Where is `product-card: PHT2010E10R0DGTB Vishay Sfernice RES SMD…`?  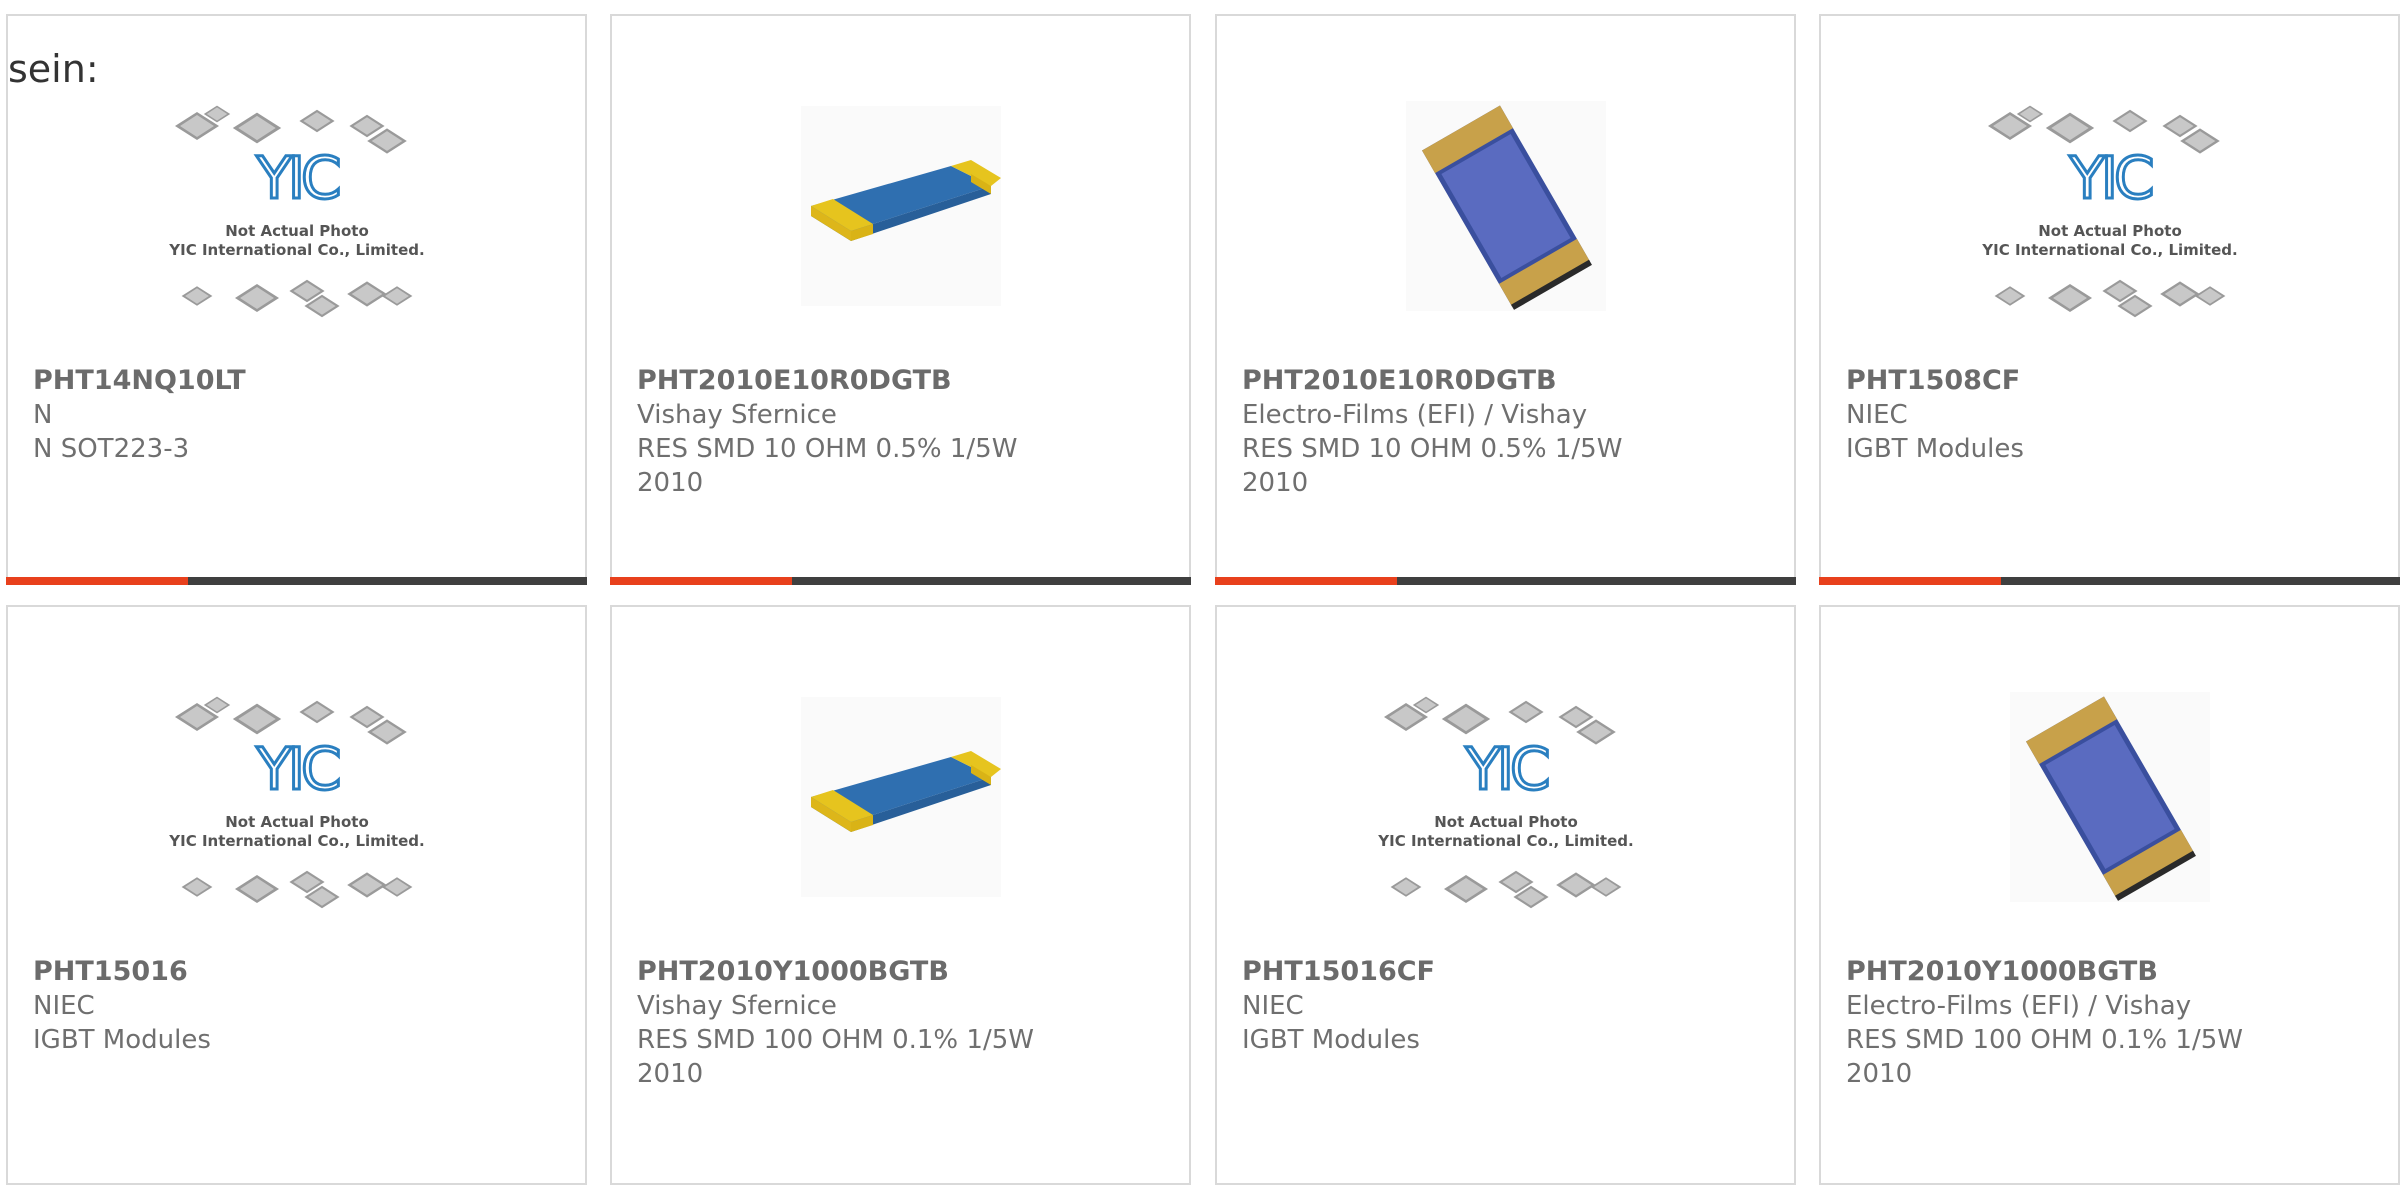
product-card: PHT2010E10R0DGTB Vishay Sfernice RES SMD… is located at coordinates (900, 299).